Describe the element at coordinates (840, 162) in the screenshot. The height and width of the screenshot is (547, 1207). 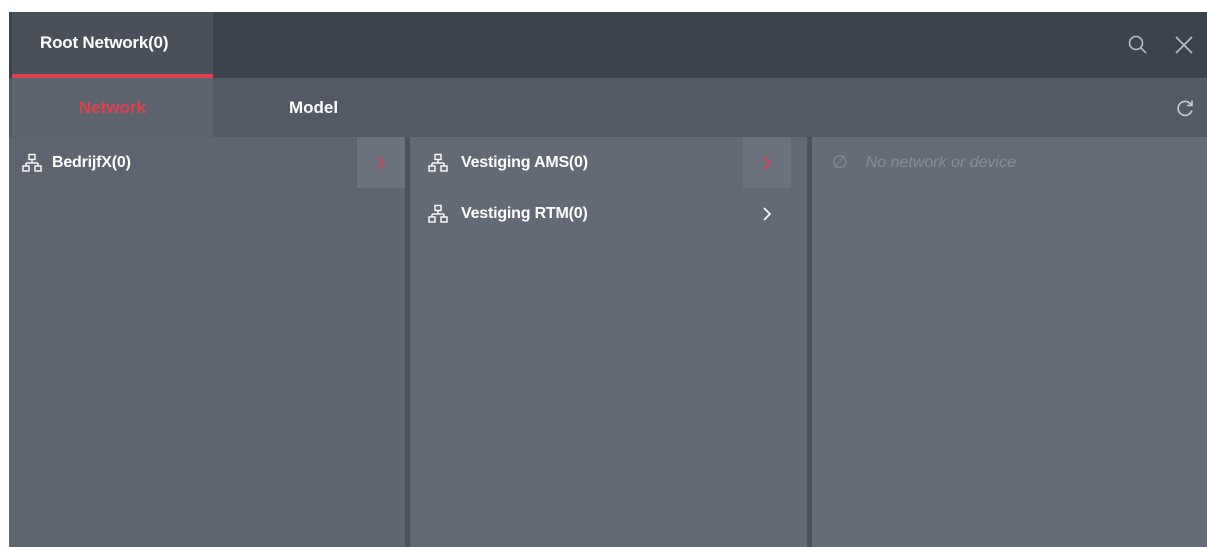
I see `null-icon: ∅` at that location.